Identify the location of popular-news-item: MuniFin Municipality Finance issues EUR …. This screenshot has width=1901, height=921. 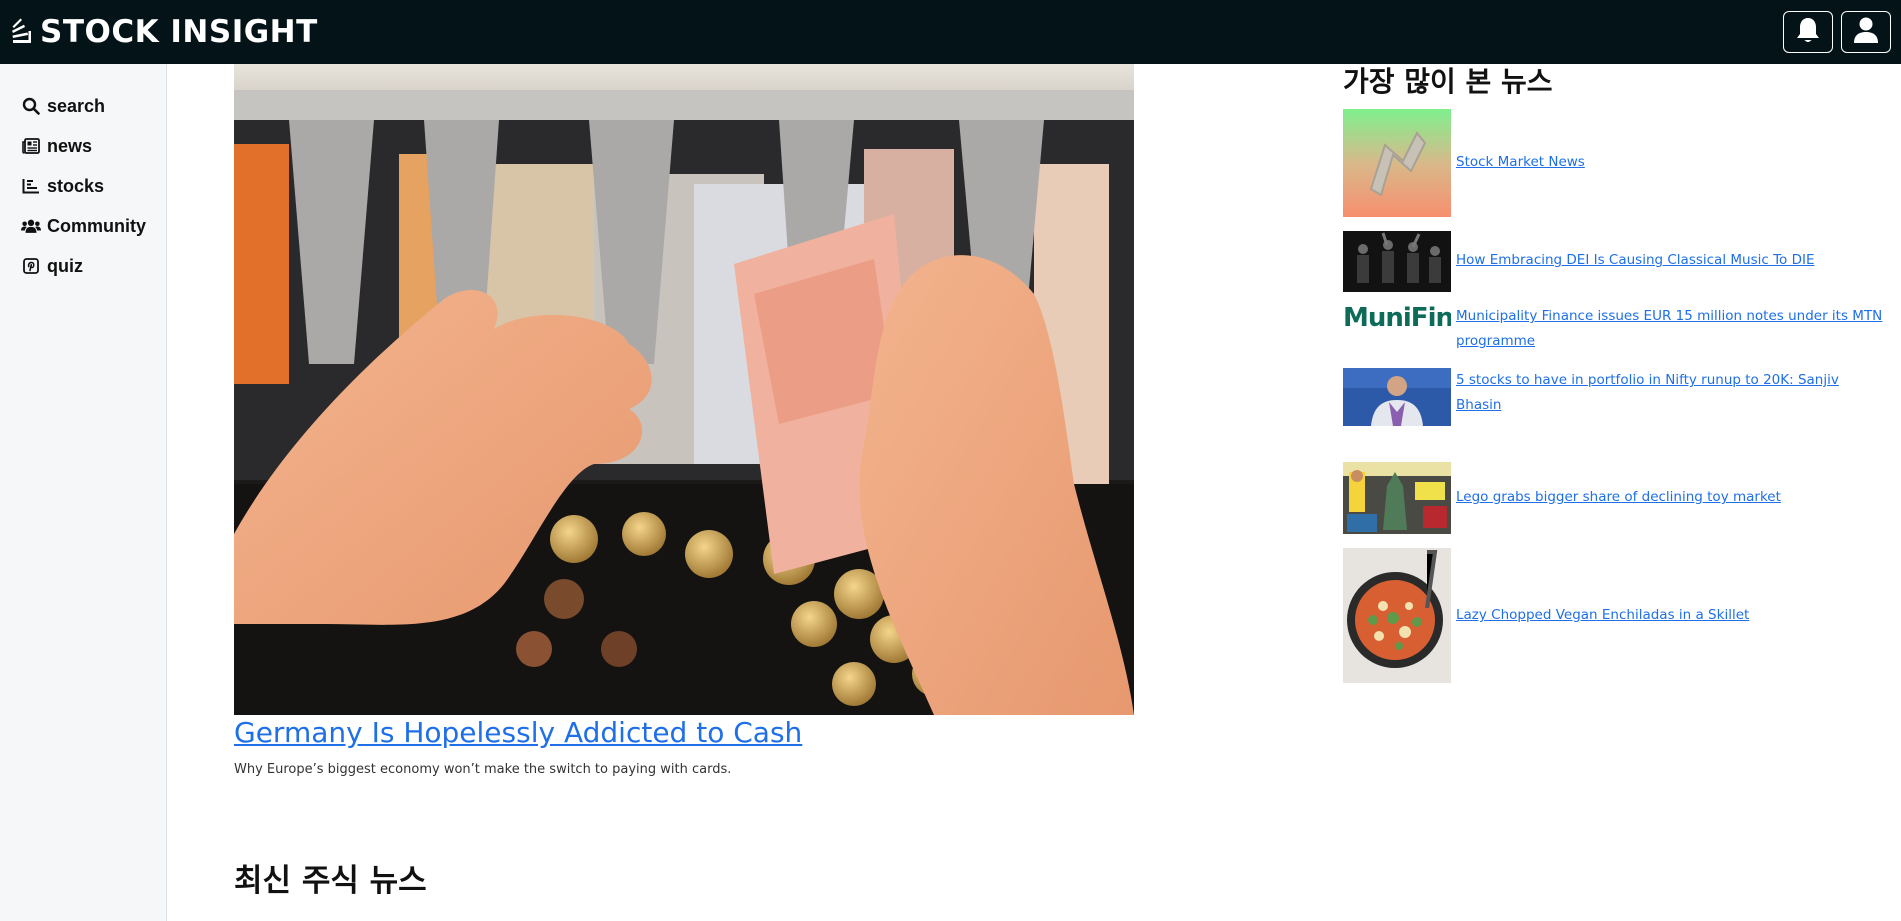
(1613, 329).